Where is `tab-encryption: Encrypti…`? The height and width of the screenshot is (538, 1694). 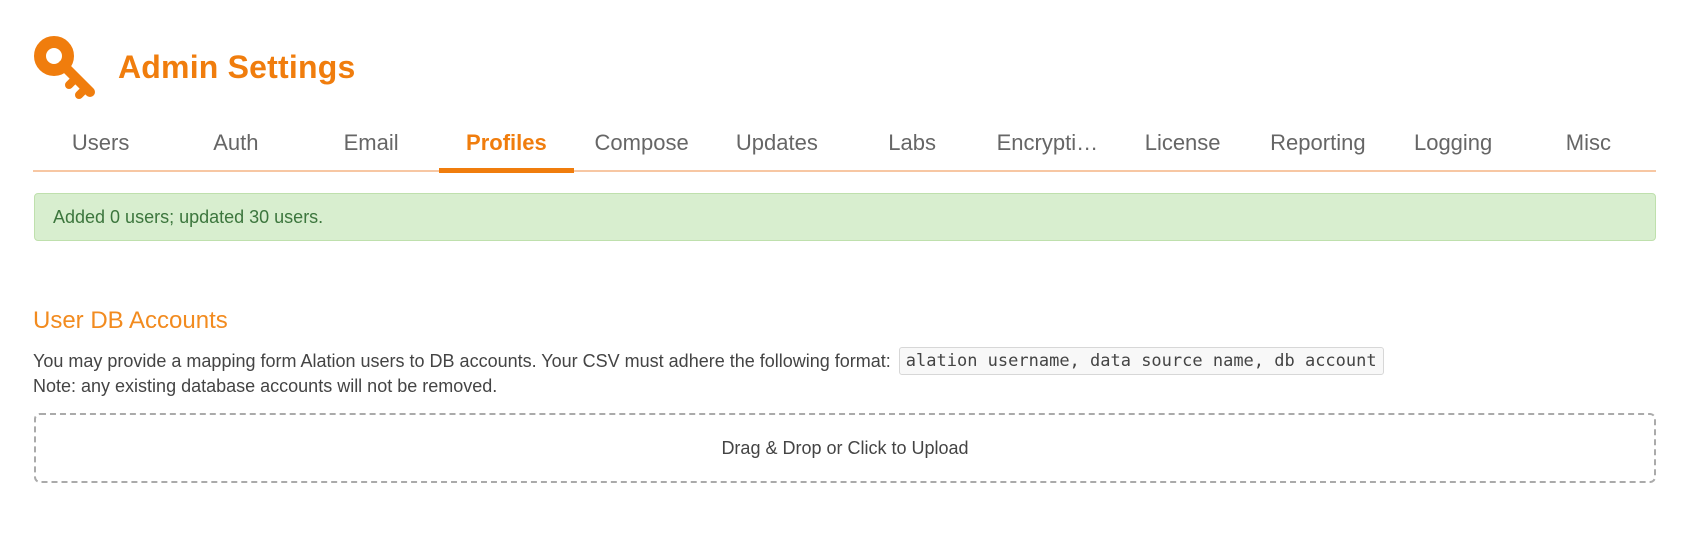
tab-encryption: Encrypti… is located at coordinates (1047, 146).